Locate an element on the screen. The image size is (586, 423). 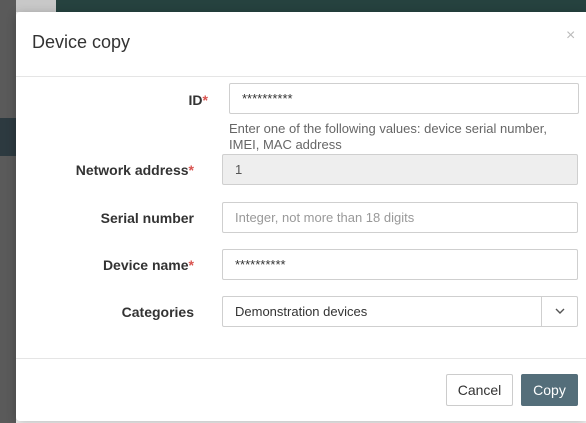
id-label: ID* is located at coordinates (198, 100).